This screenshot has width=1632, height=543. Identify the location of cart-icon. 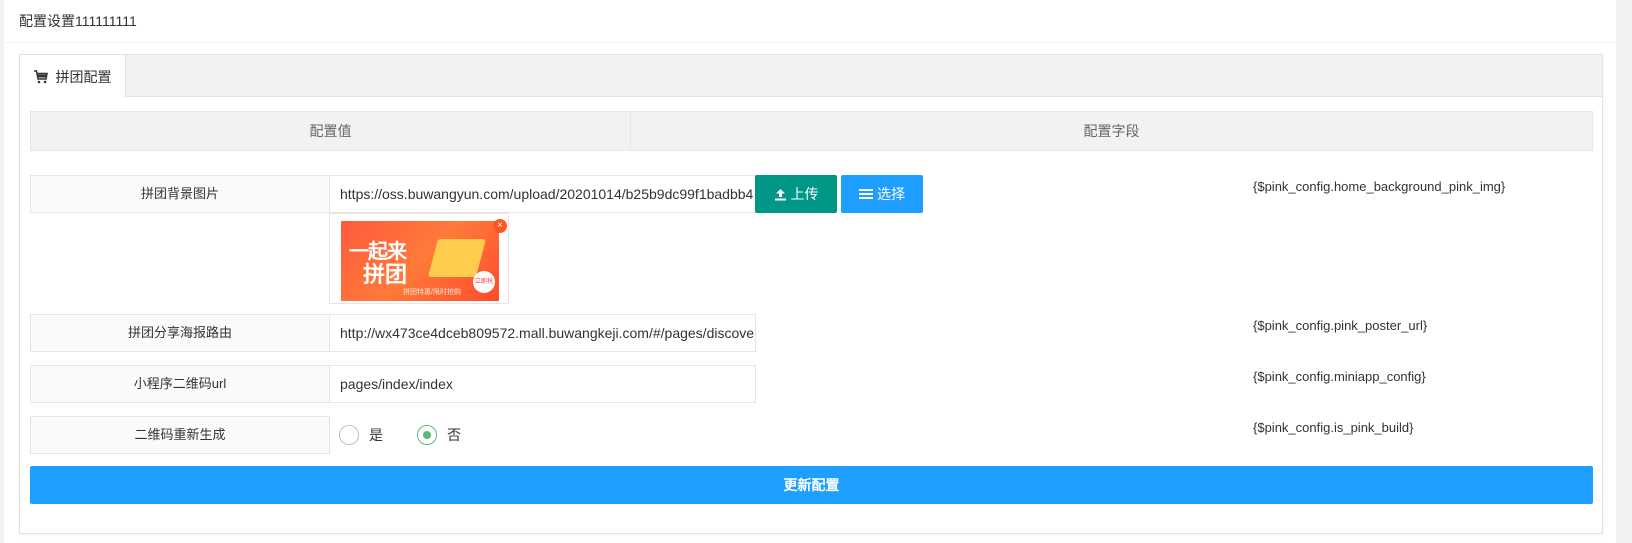
(40, 76).